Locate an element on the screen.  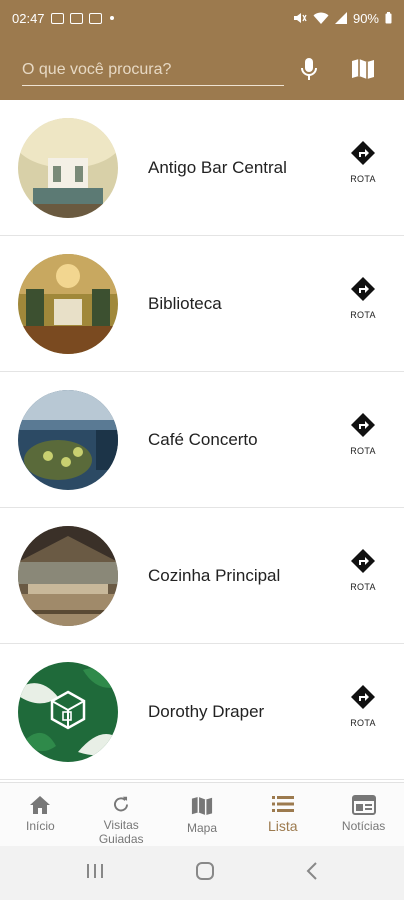
home-system-button is located at coordinates (205, 873).